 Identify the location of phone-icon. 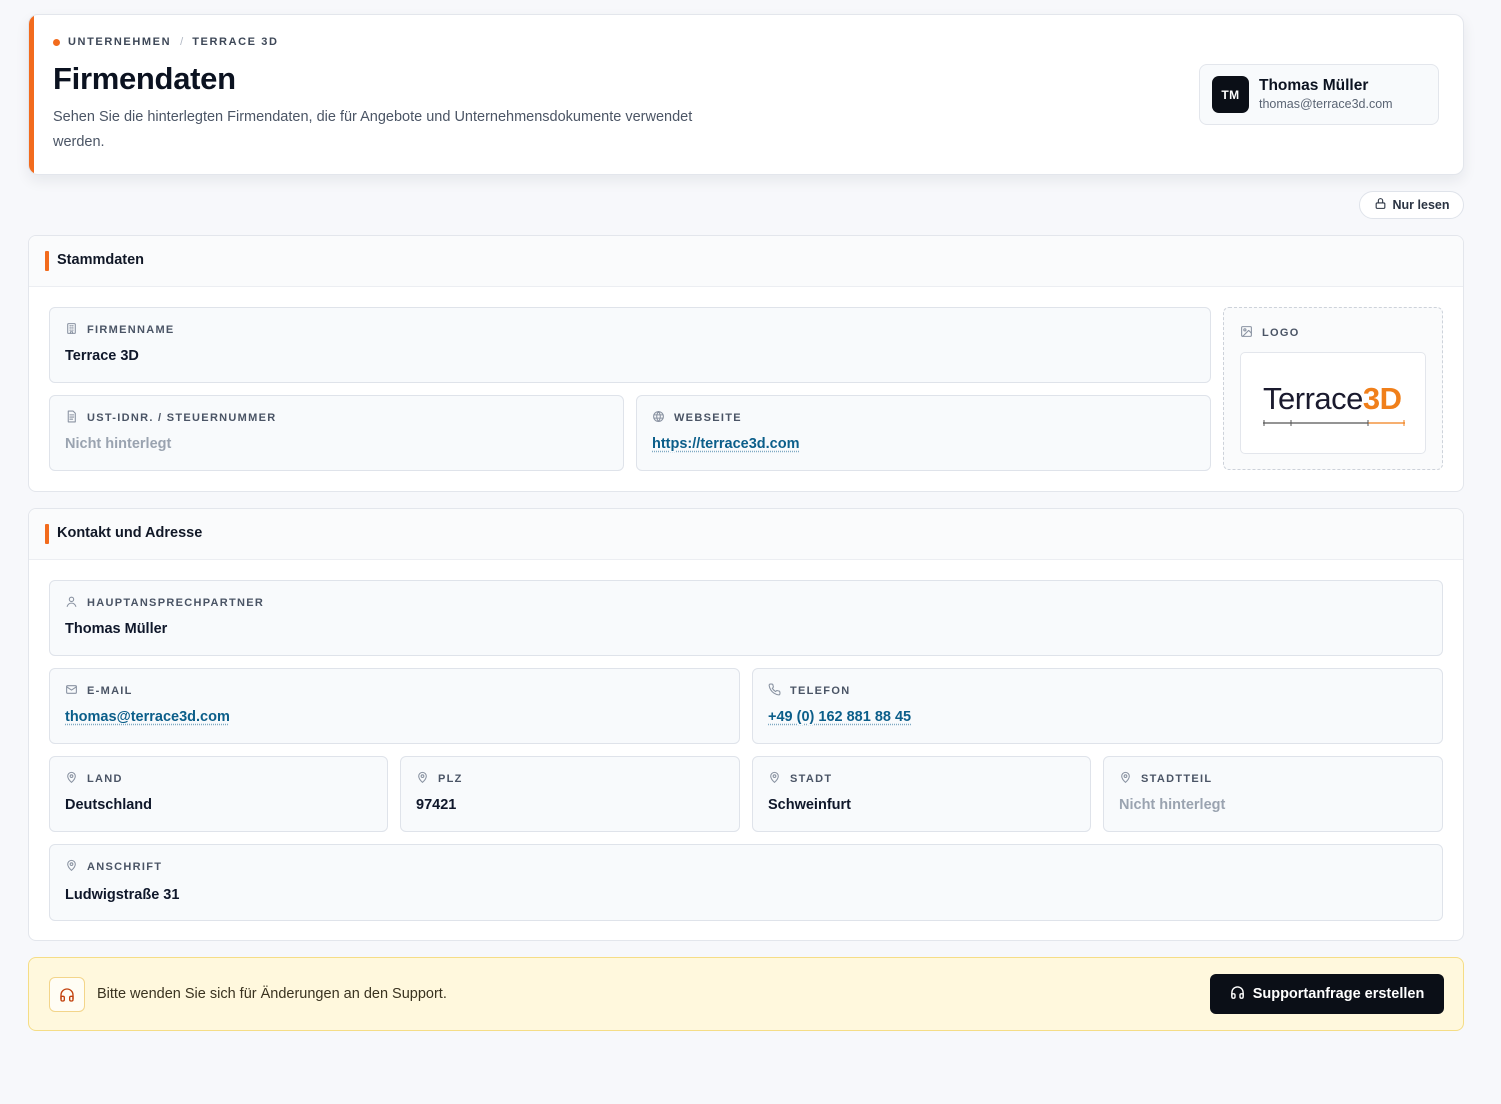
(774, 691).